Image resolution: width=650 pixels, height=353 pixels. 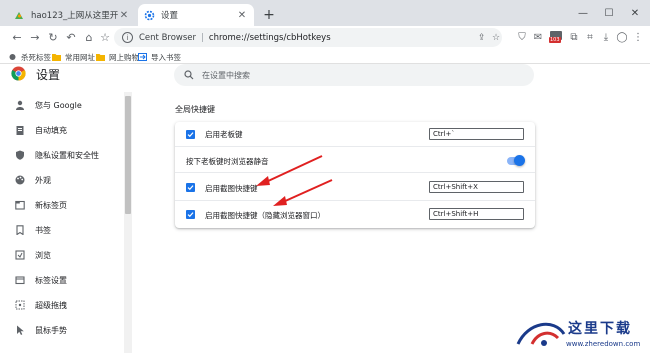 I want to click on screenshot-key-row: 启用截图快捷键 Ctrl+Shift+X, so click(x=355, y=186).